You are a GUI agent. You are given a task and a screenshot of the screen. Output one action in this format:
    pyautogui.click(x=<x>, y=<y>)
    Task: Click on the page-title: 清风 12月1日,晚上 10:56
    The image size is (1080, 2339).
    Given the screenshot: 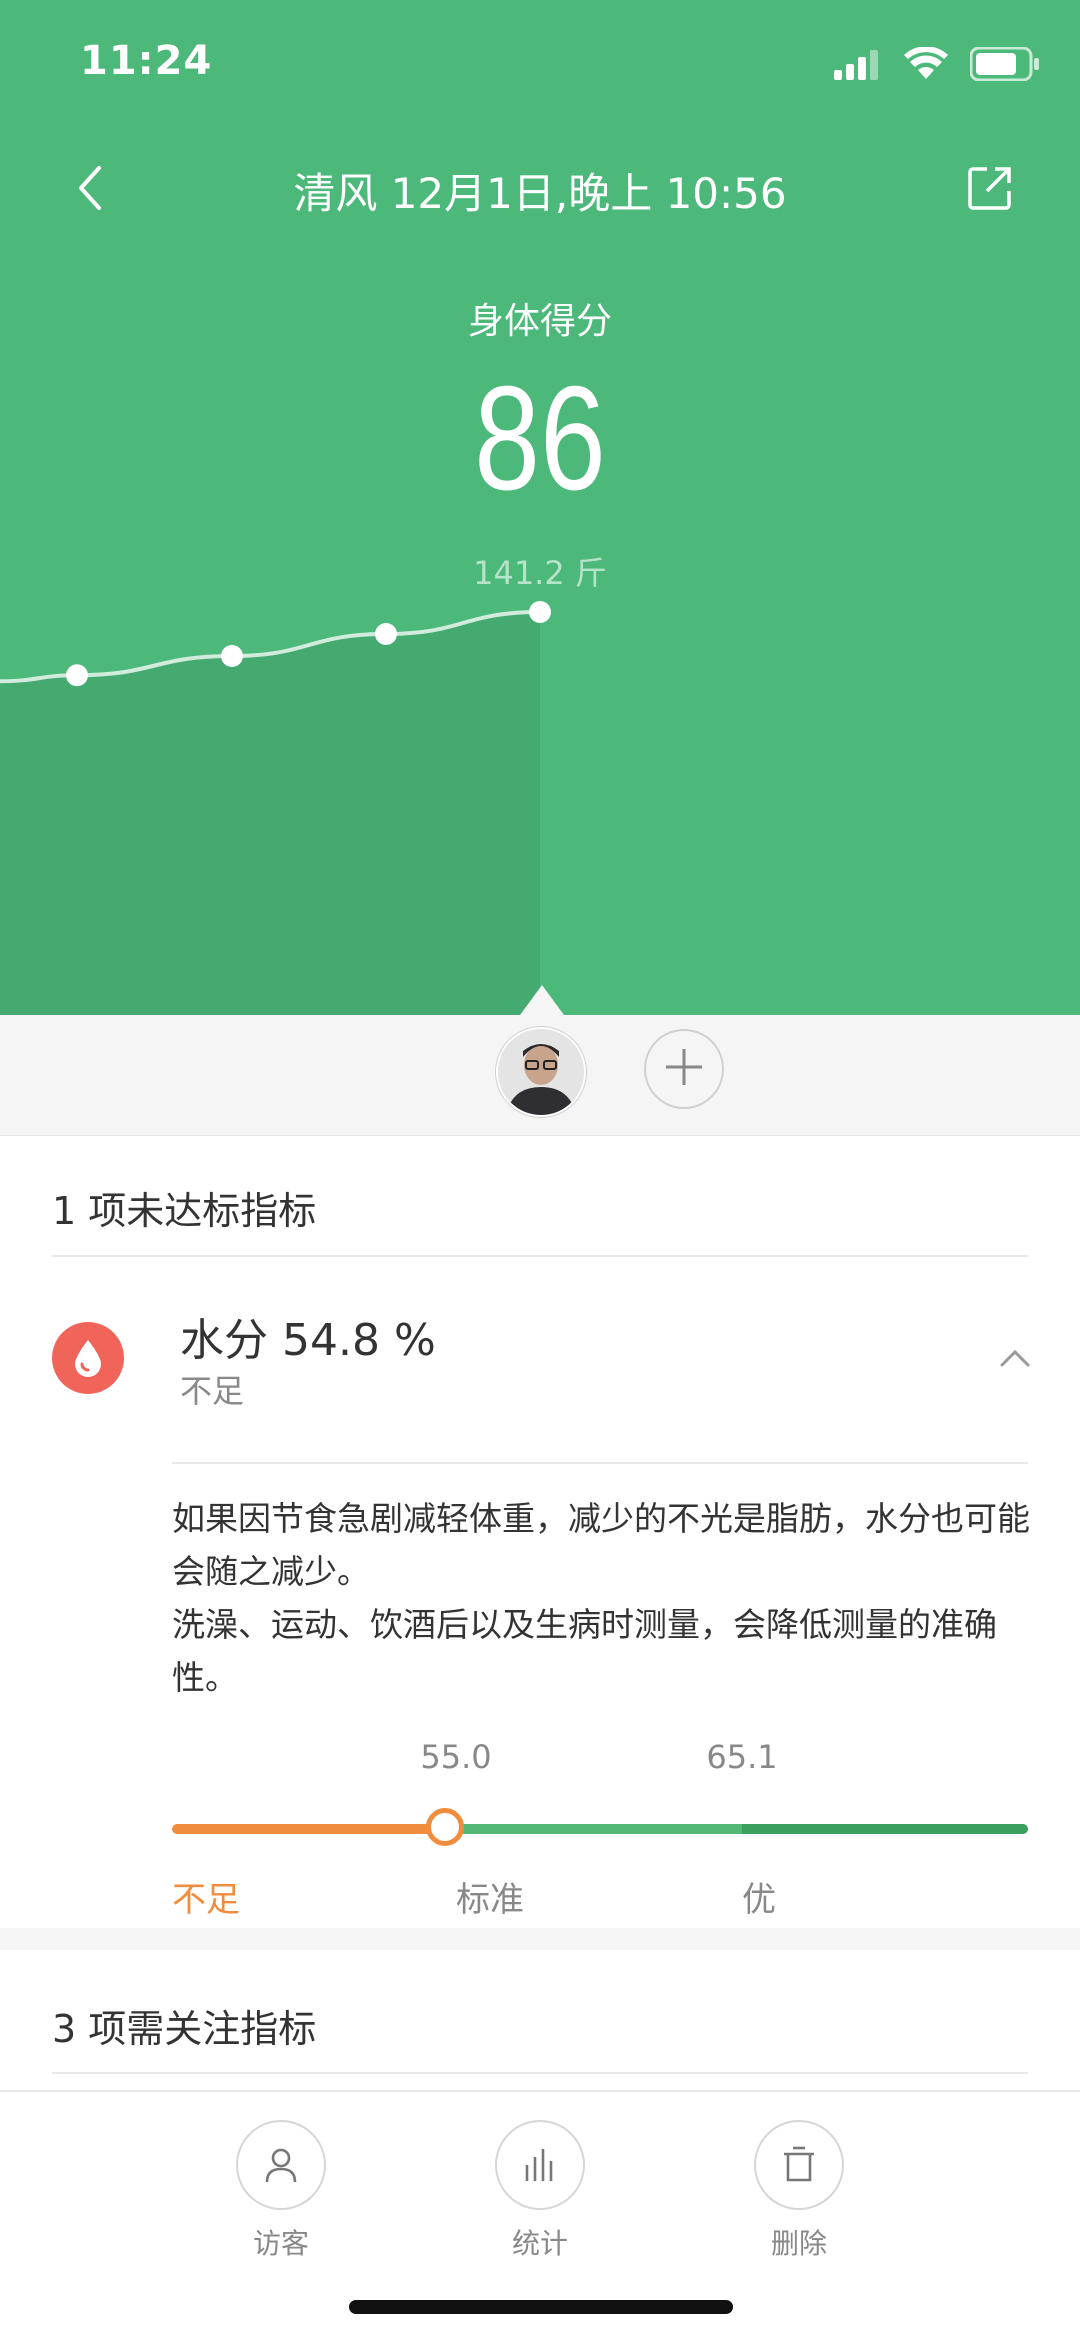 What is the action you would take?
    pyautogui.click(x=540, y=193)
    